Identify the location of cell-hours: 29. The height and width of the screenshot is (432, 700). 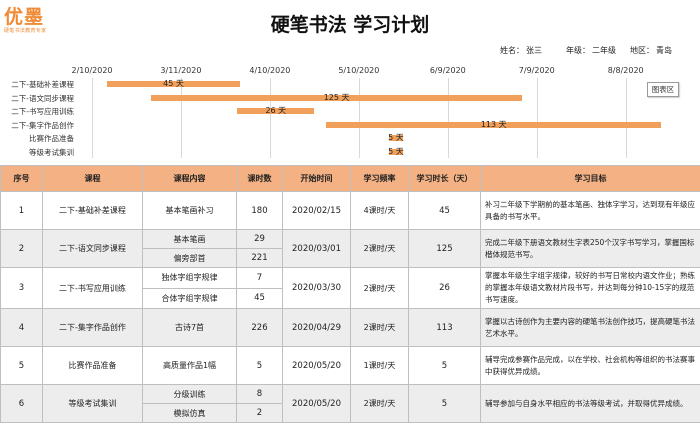
(259, 239).